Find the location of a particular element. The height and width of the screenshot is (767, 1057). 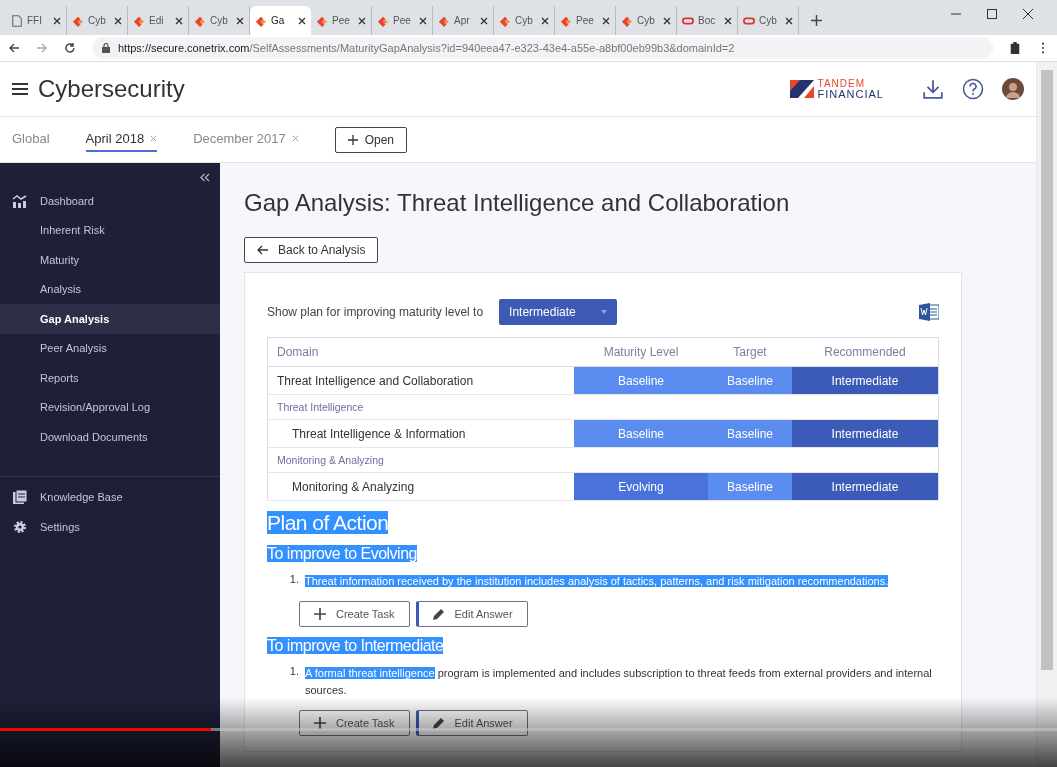

clipboard-icon is located at coordinates (1015, 48).